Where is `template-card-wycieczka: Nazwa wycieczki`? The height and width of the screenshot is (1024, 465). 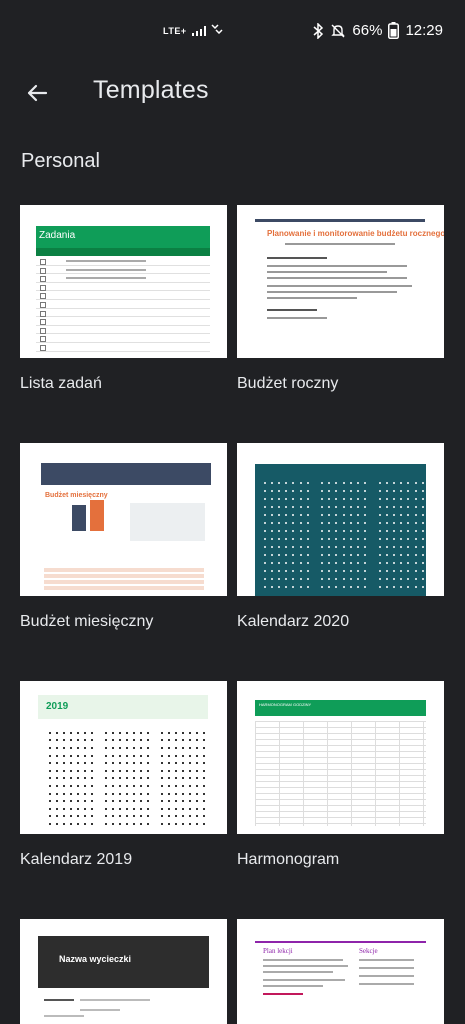 template-card-wycieczka: Nazwa wycieczki is located at coordinates (123, 971).